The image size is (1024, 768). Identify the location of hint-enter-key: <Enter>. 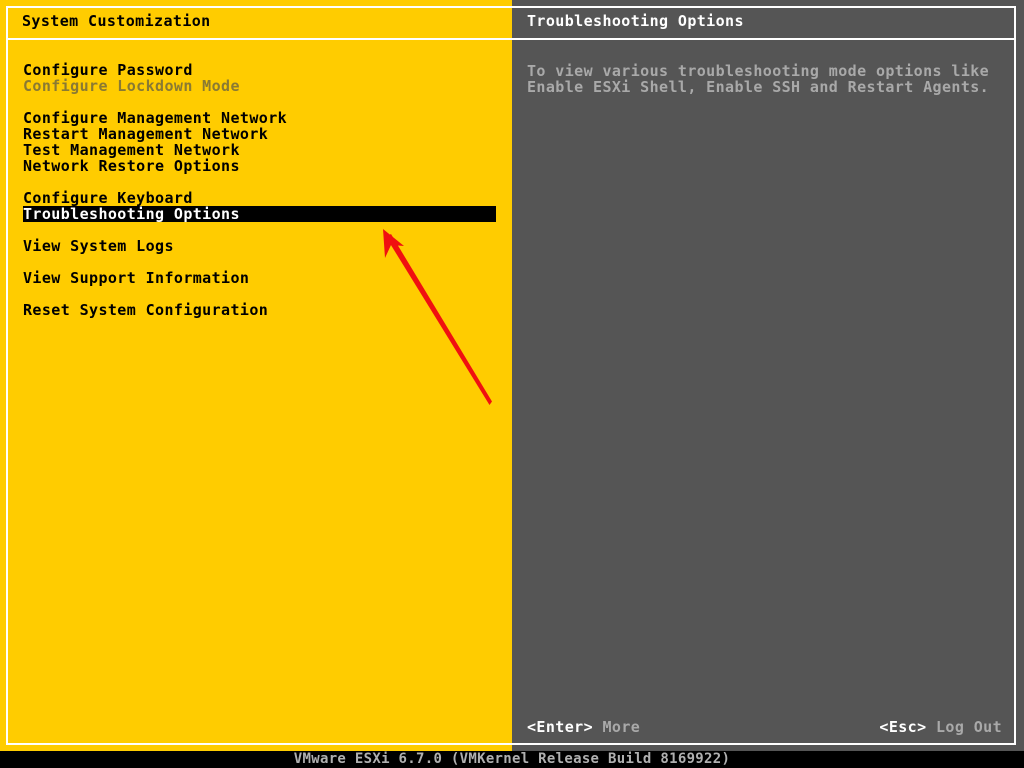
(560, 727).